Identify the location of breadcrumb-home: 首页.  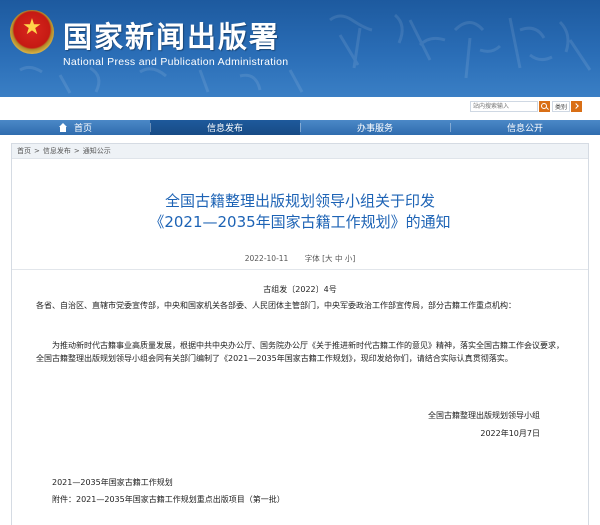
(24, 151).